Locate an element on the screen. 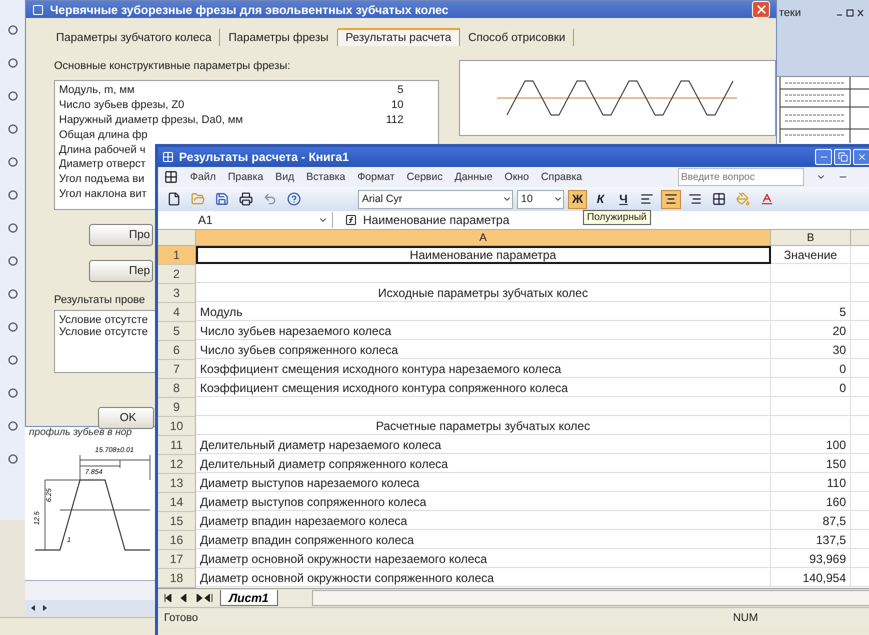  menu-item: Данные is located at coordinates (473, 177).